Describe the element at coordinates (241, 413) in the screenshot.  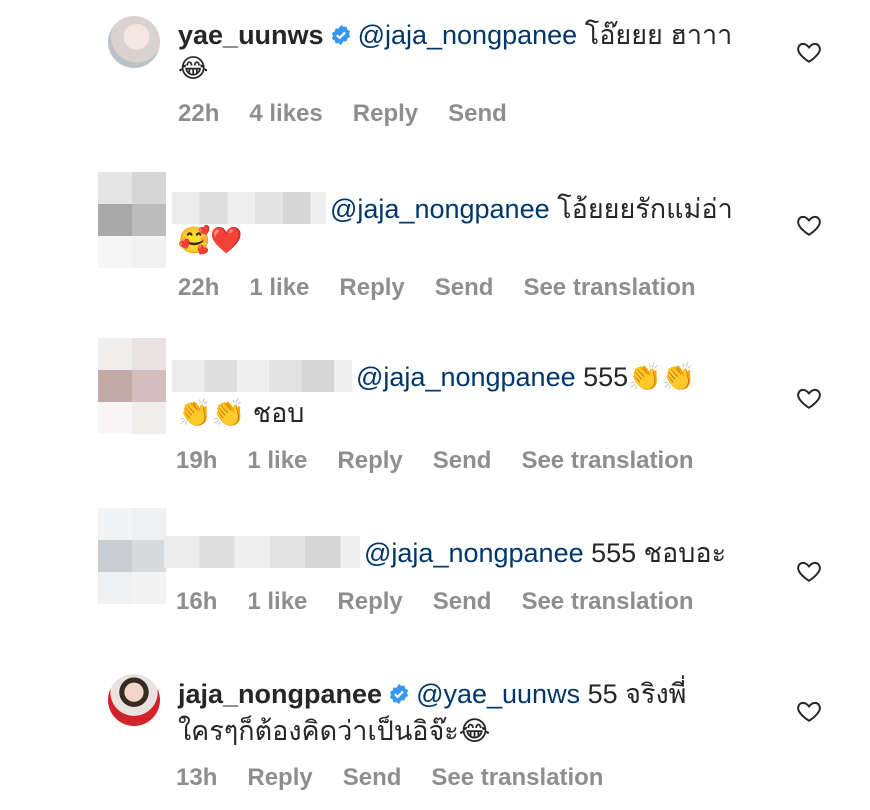
I see `comment-text-line2: 👏👏 ชอบ` at that location.